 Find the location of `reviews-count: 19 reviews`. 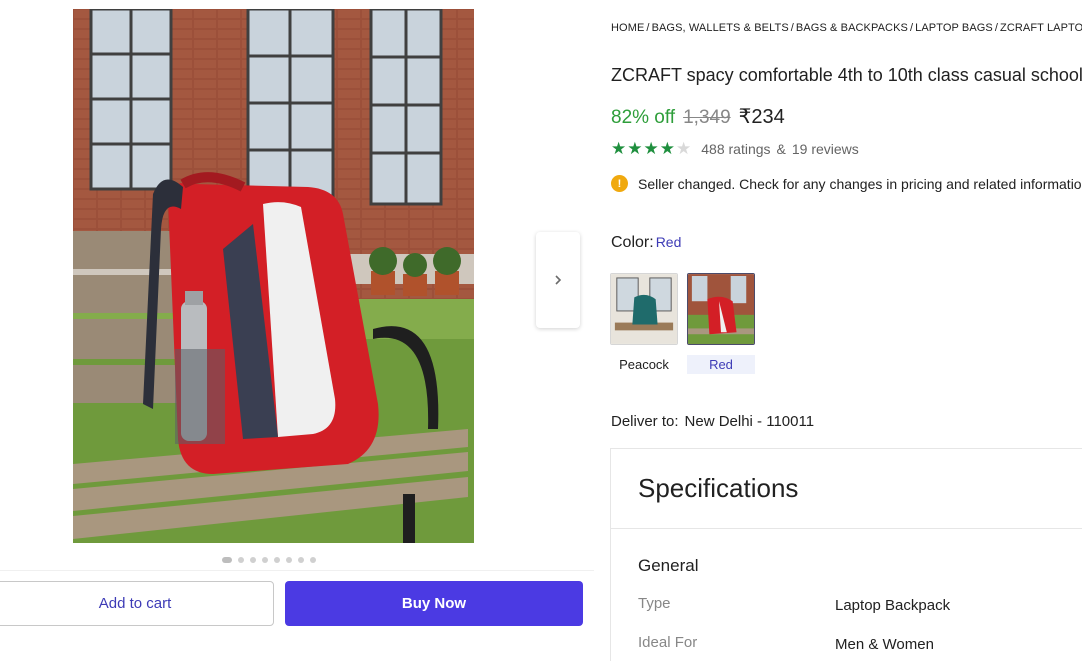

reviews-count: 19 reviews is located at coordinates (825, 149).